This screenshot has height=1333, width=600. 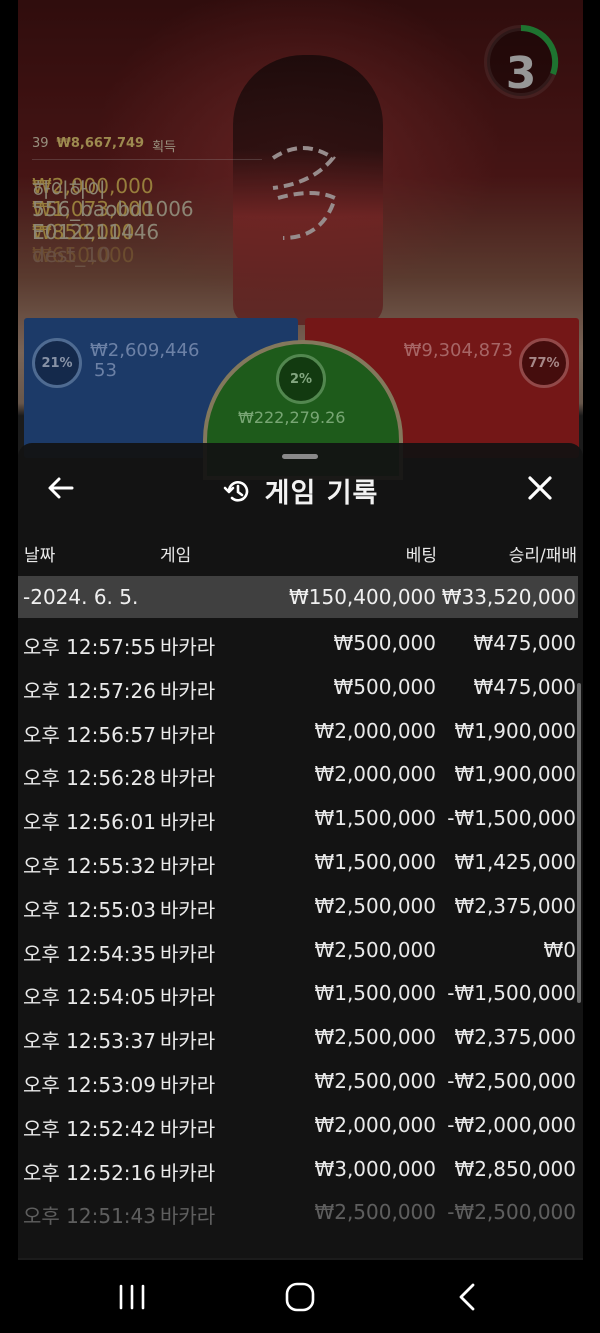 I want to click on nav-back-icon, so click(x=468, y=1297).